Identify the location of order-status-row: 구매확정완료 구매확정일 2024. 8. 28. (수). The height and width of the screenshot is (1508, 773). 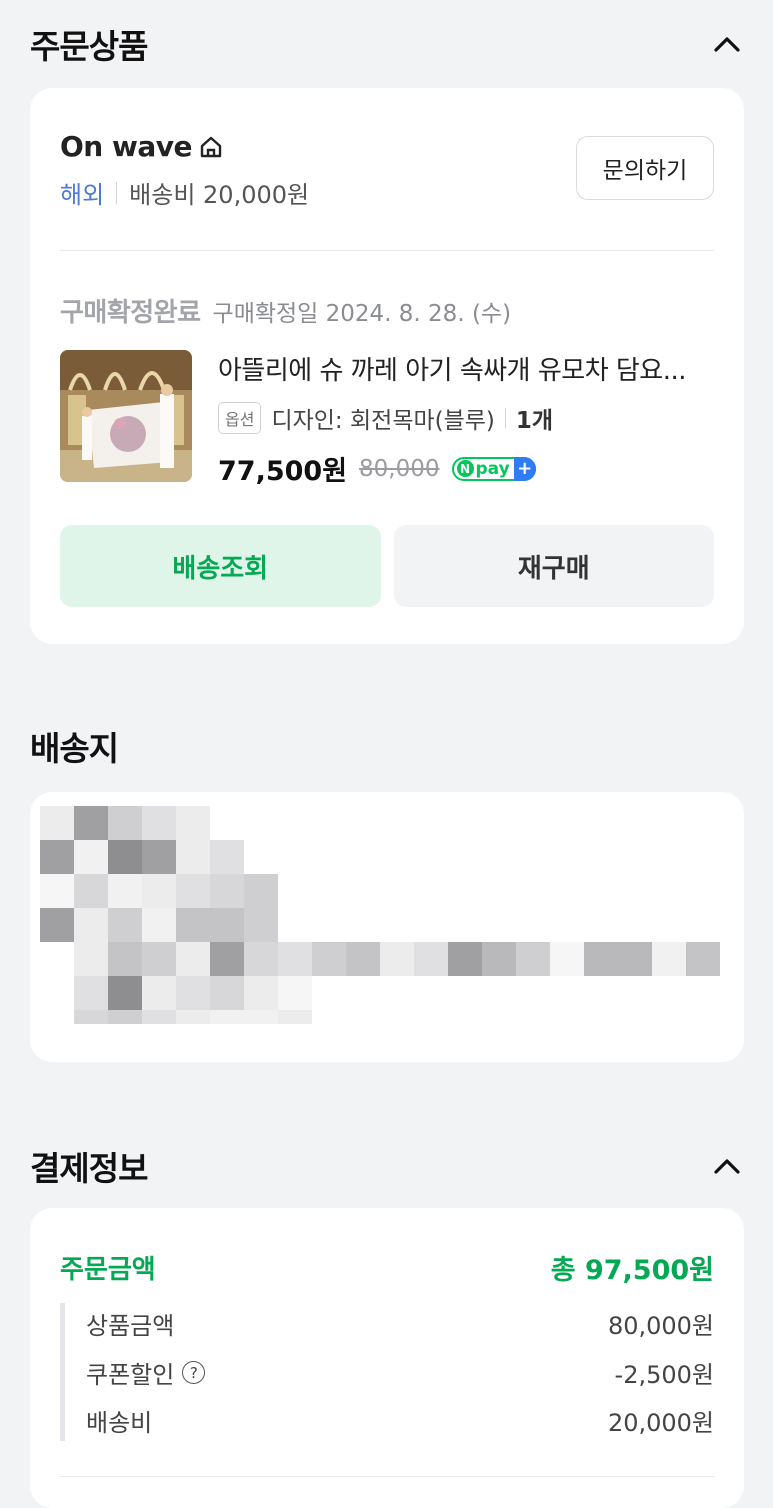
(285, 310).